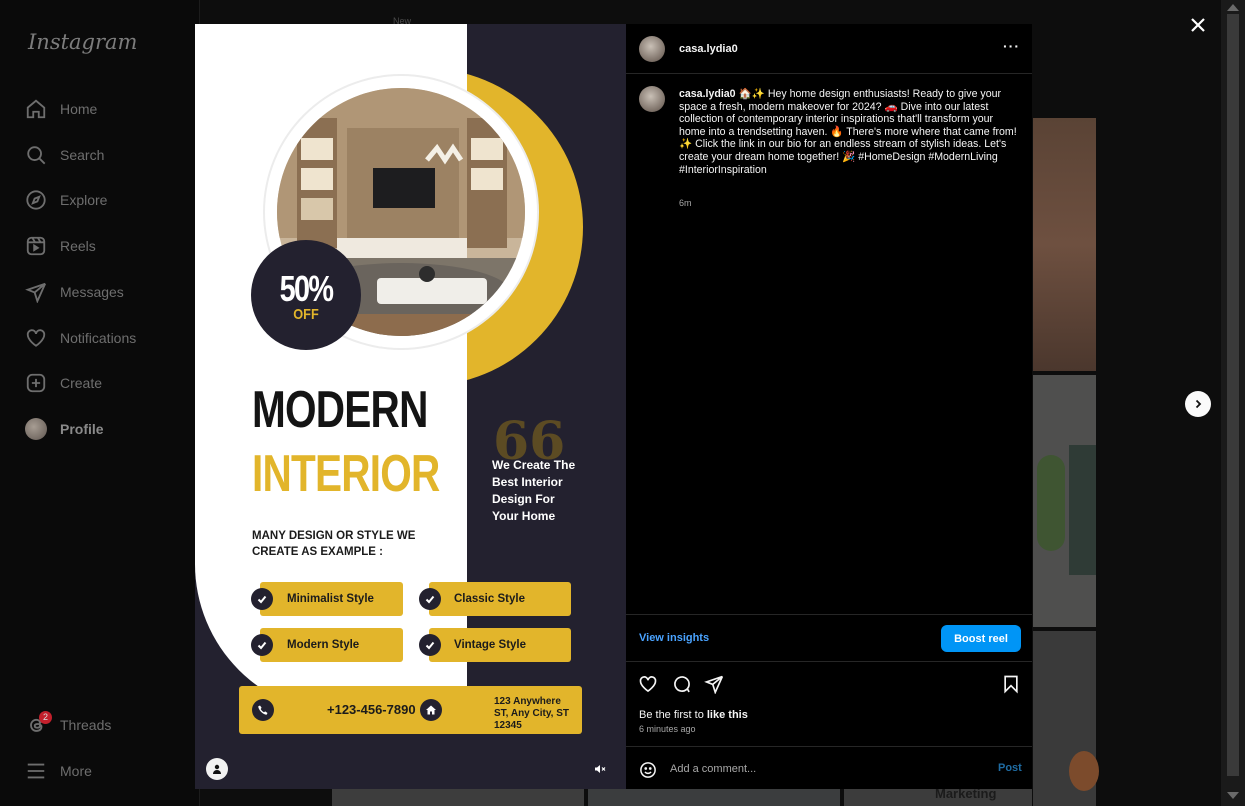  What do you see at coordinates (1011, 684) in the screenshot?
I see `bookmark-icon` at bounding box center [1011, 684].